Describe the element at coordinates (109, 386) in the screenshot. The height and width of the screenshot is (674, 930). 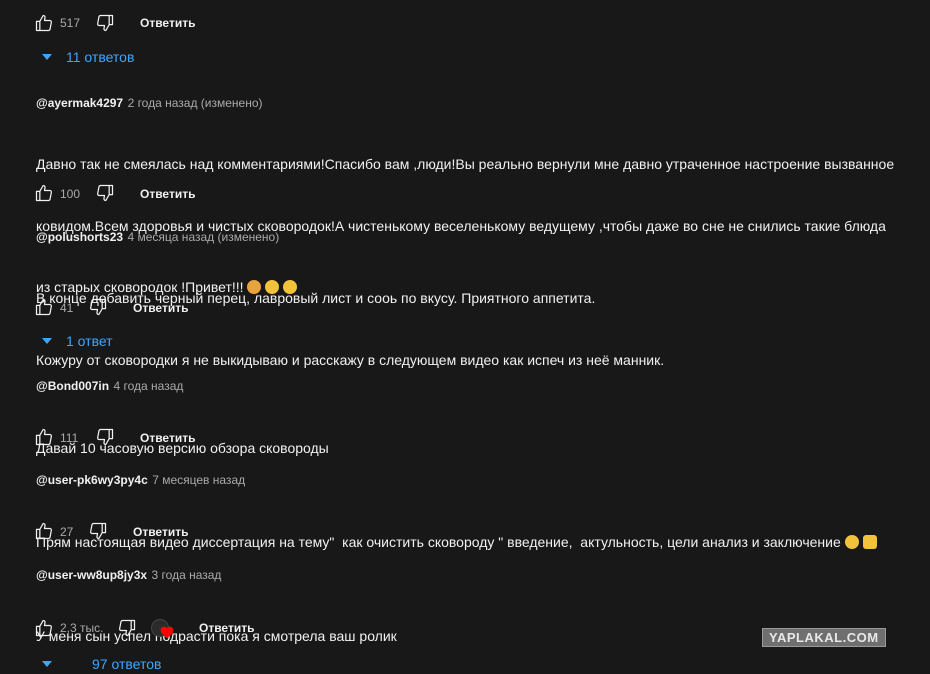
I see `comment-header: @Bond007in 4 года назад` at that location.